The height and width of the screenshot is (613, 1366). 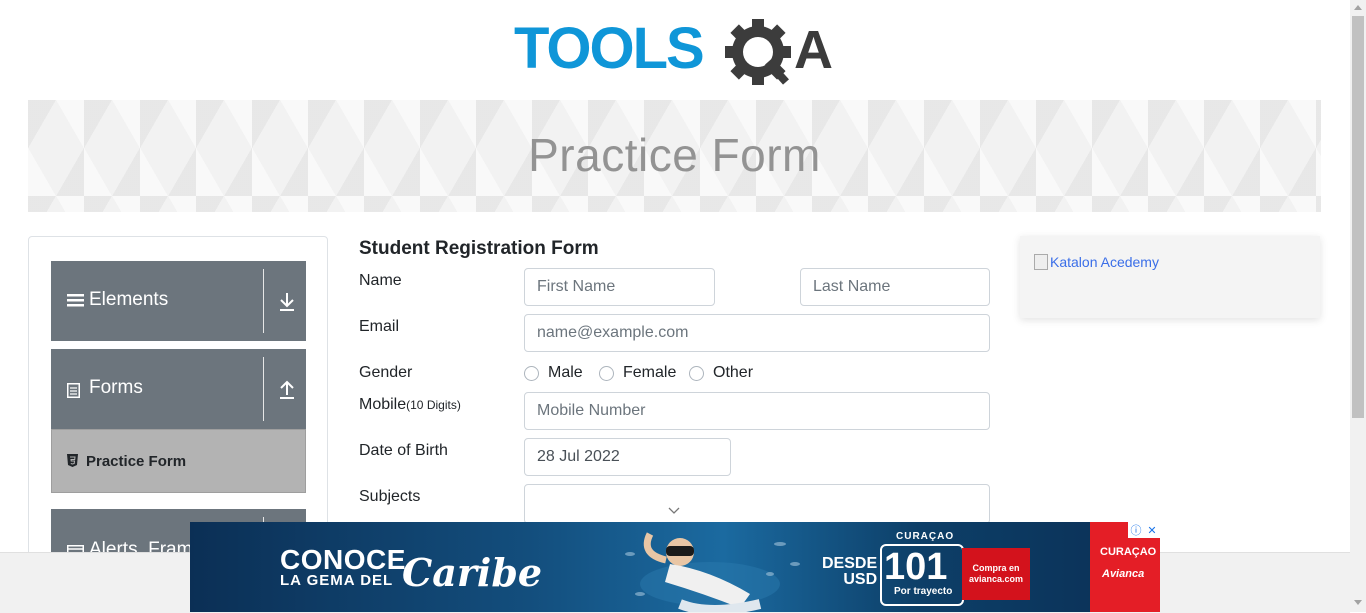 What do you see at coordinates (757, 411) in the screenshot?
I see `mobile-input` at bounding box center [757, 411].